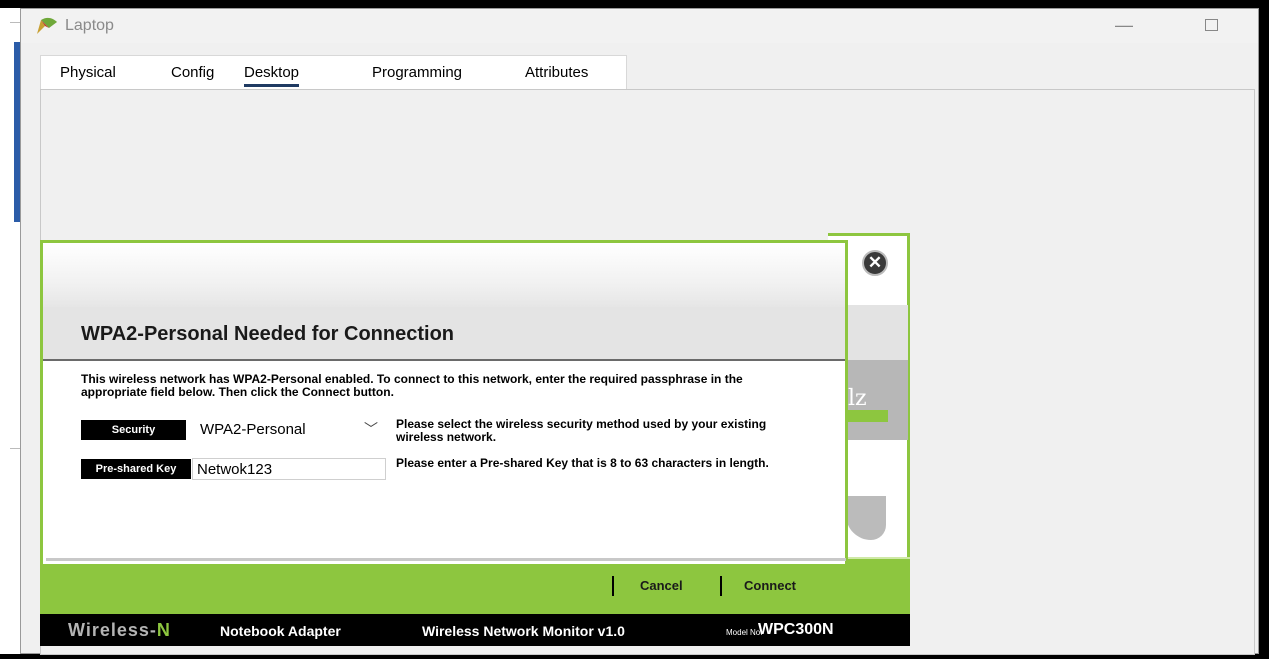  Describe the element at coordinates (163, 630) in the screenshot. I see `brand-n: N` at that location.